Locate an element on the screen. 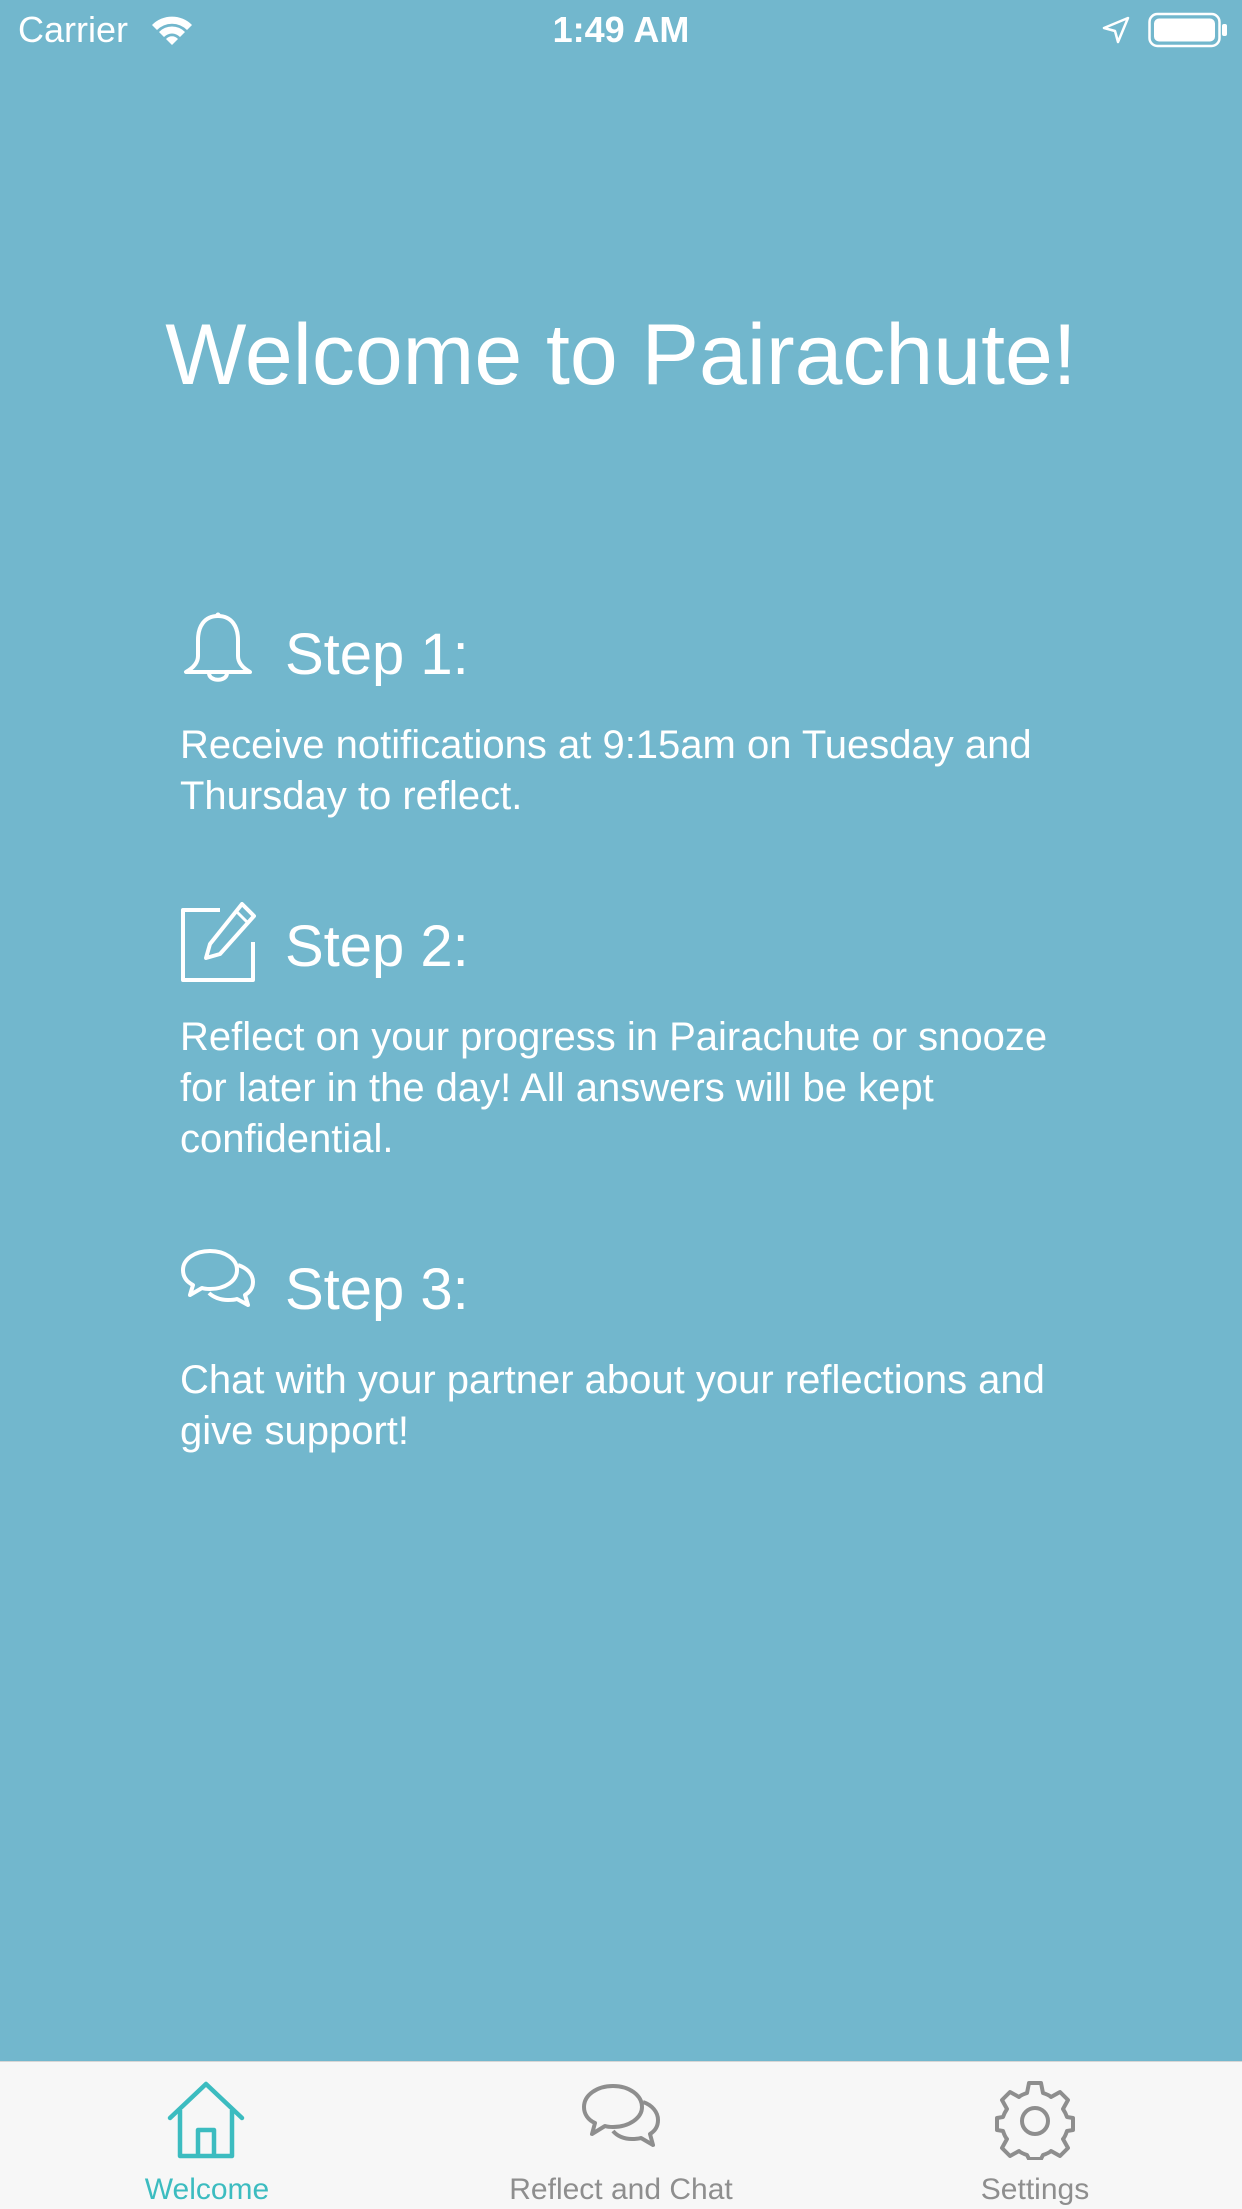 The width and height of the screenshot is (1242, 2209). gear-icon is located at coordinates (1035, 2120).